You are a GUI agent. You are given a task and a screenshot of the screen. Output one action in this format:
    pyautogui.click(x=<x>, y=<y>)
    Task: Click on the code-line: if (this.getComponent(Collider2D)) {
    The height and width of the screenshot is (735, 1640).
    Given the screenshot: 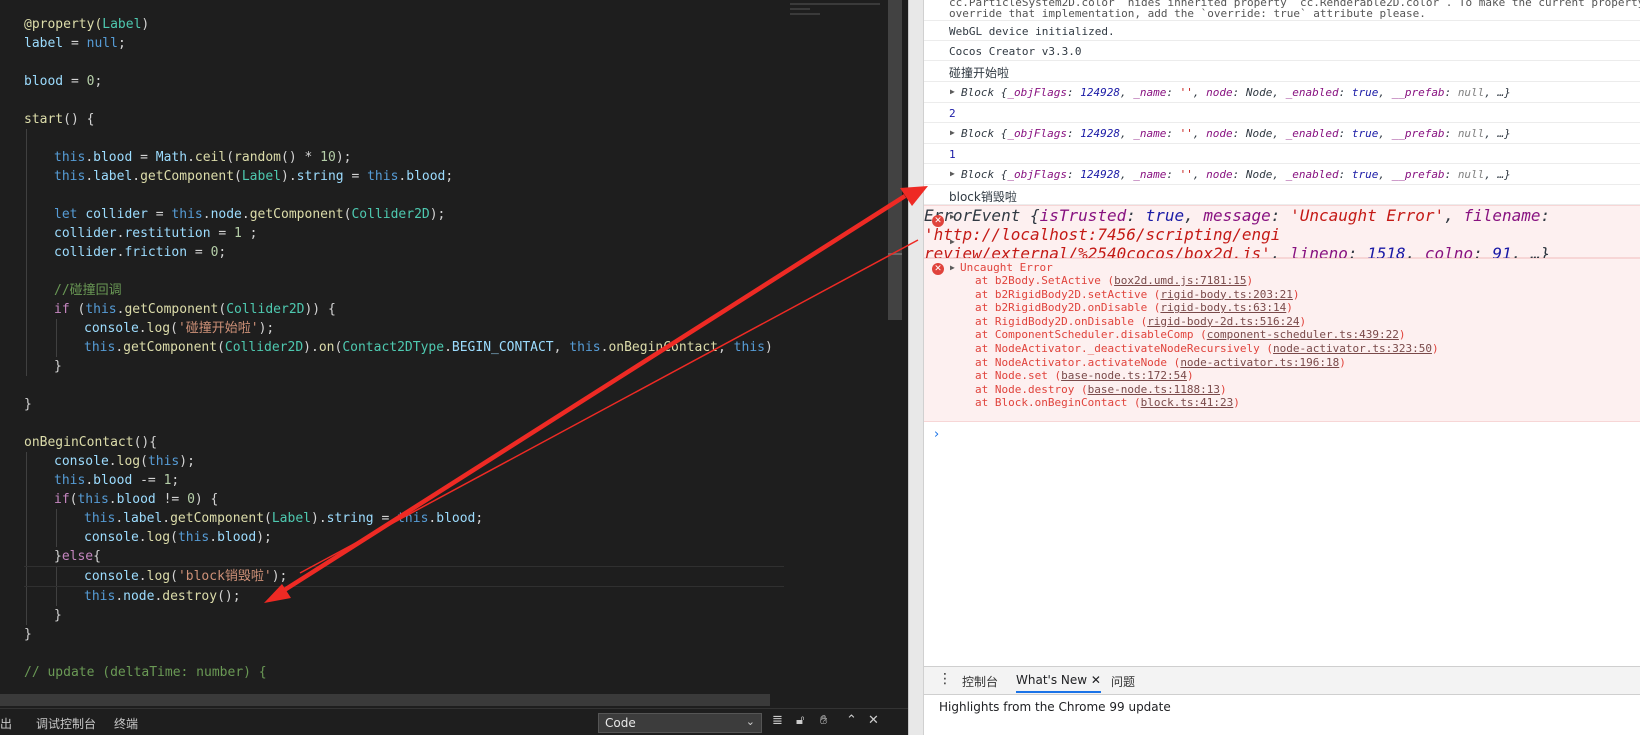 What is the action you would take?
    pyautogui.click(x=404, y=309)
    